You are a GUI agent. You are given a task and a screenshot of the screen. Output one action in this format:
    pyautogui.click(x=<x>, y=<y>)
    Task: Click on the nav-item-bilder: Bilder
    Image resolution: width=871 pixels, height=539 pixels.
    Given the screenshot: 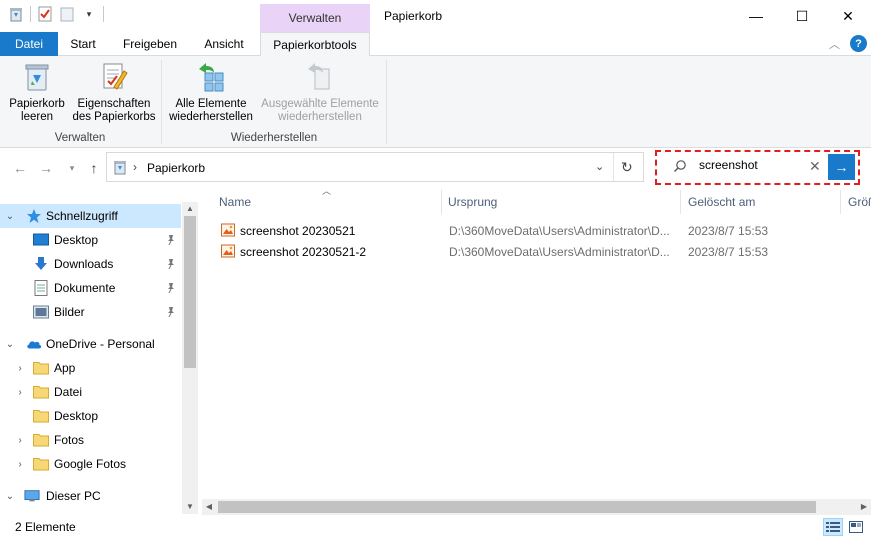 What is the action you would take?
    pyautogui.click(x=90, y=312)
    